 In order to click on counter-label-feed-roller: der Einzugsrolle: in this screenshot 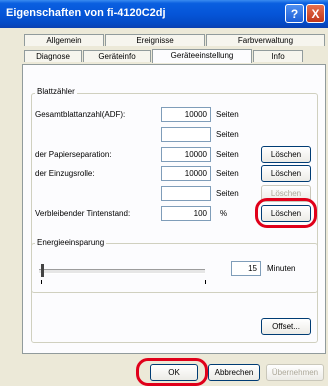, I will do `click(65, 173)`.